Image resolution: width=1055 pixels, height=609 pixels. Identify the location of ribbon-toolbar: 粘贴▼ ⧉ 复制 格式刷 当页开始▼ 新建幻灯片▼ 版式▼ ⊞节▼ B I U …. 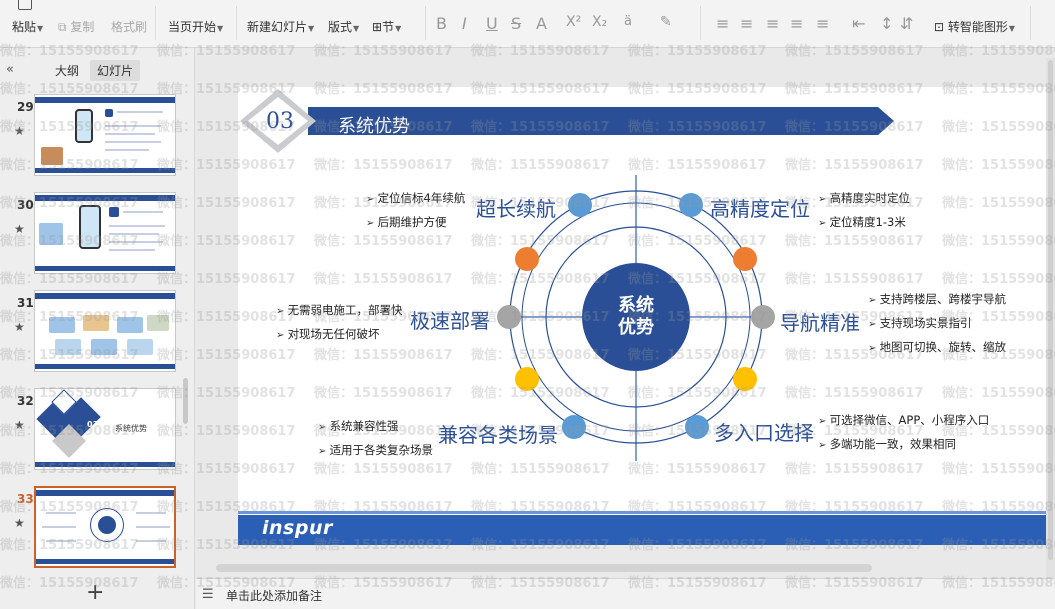
(527, 24).